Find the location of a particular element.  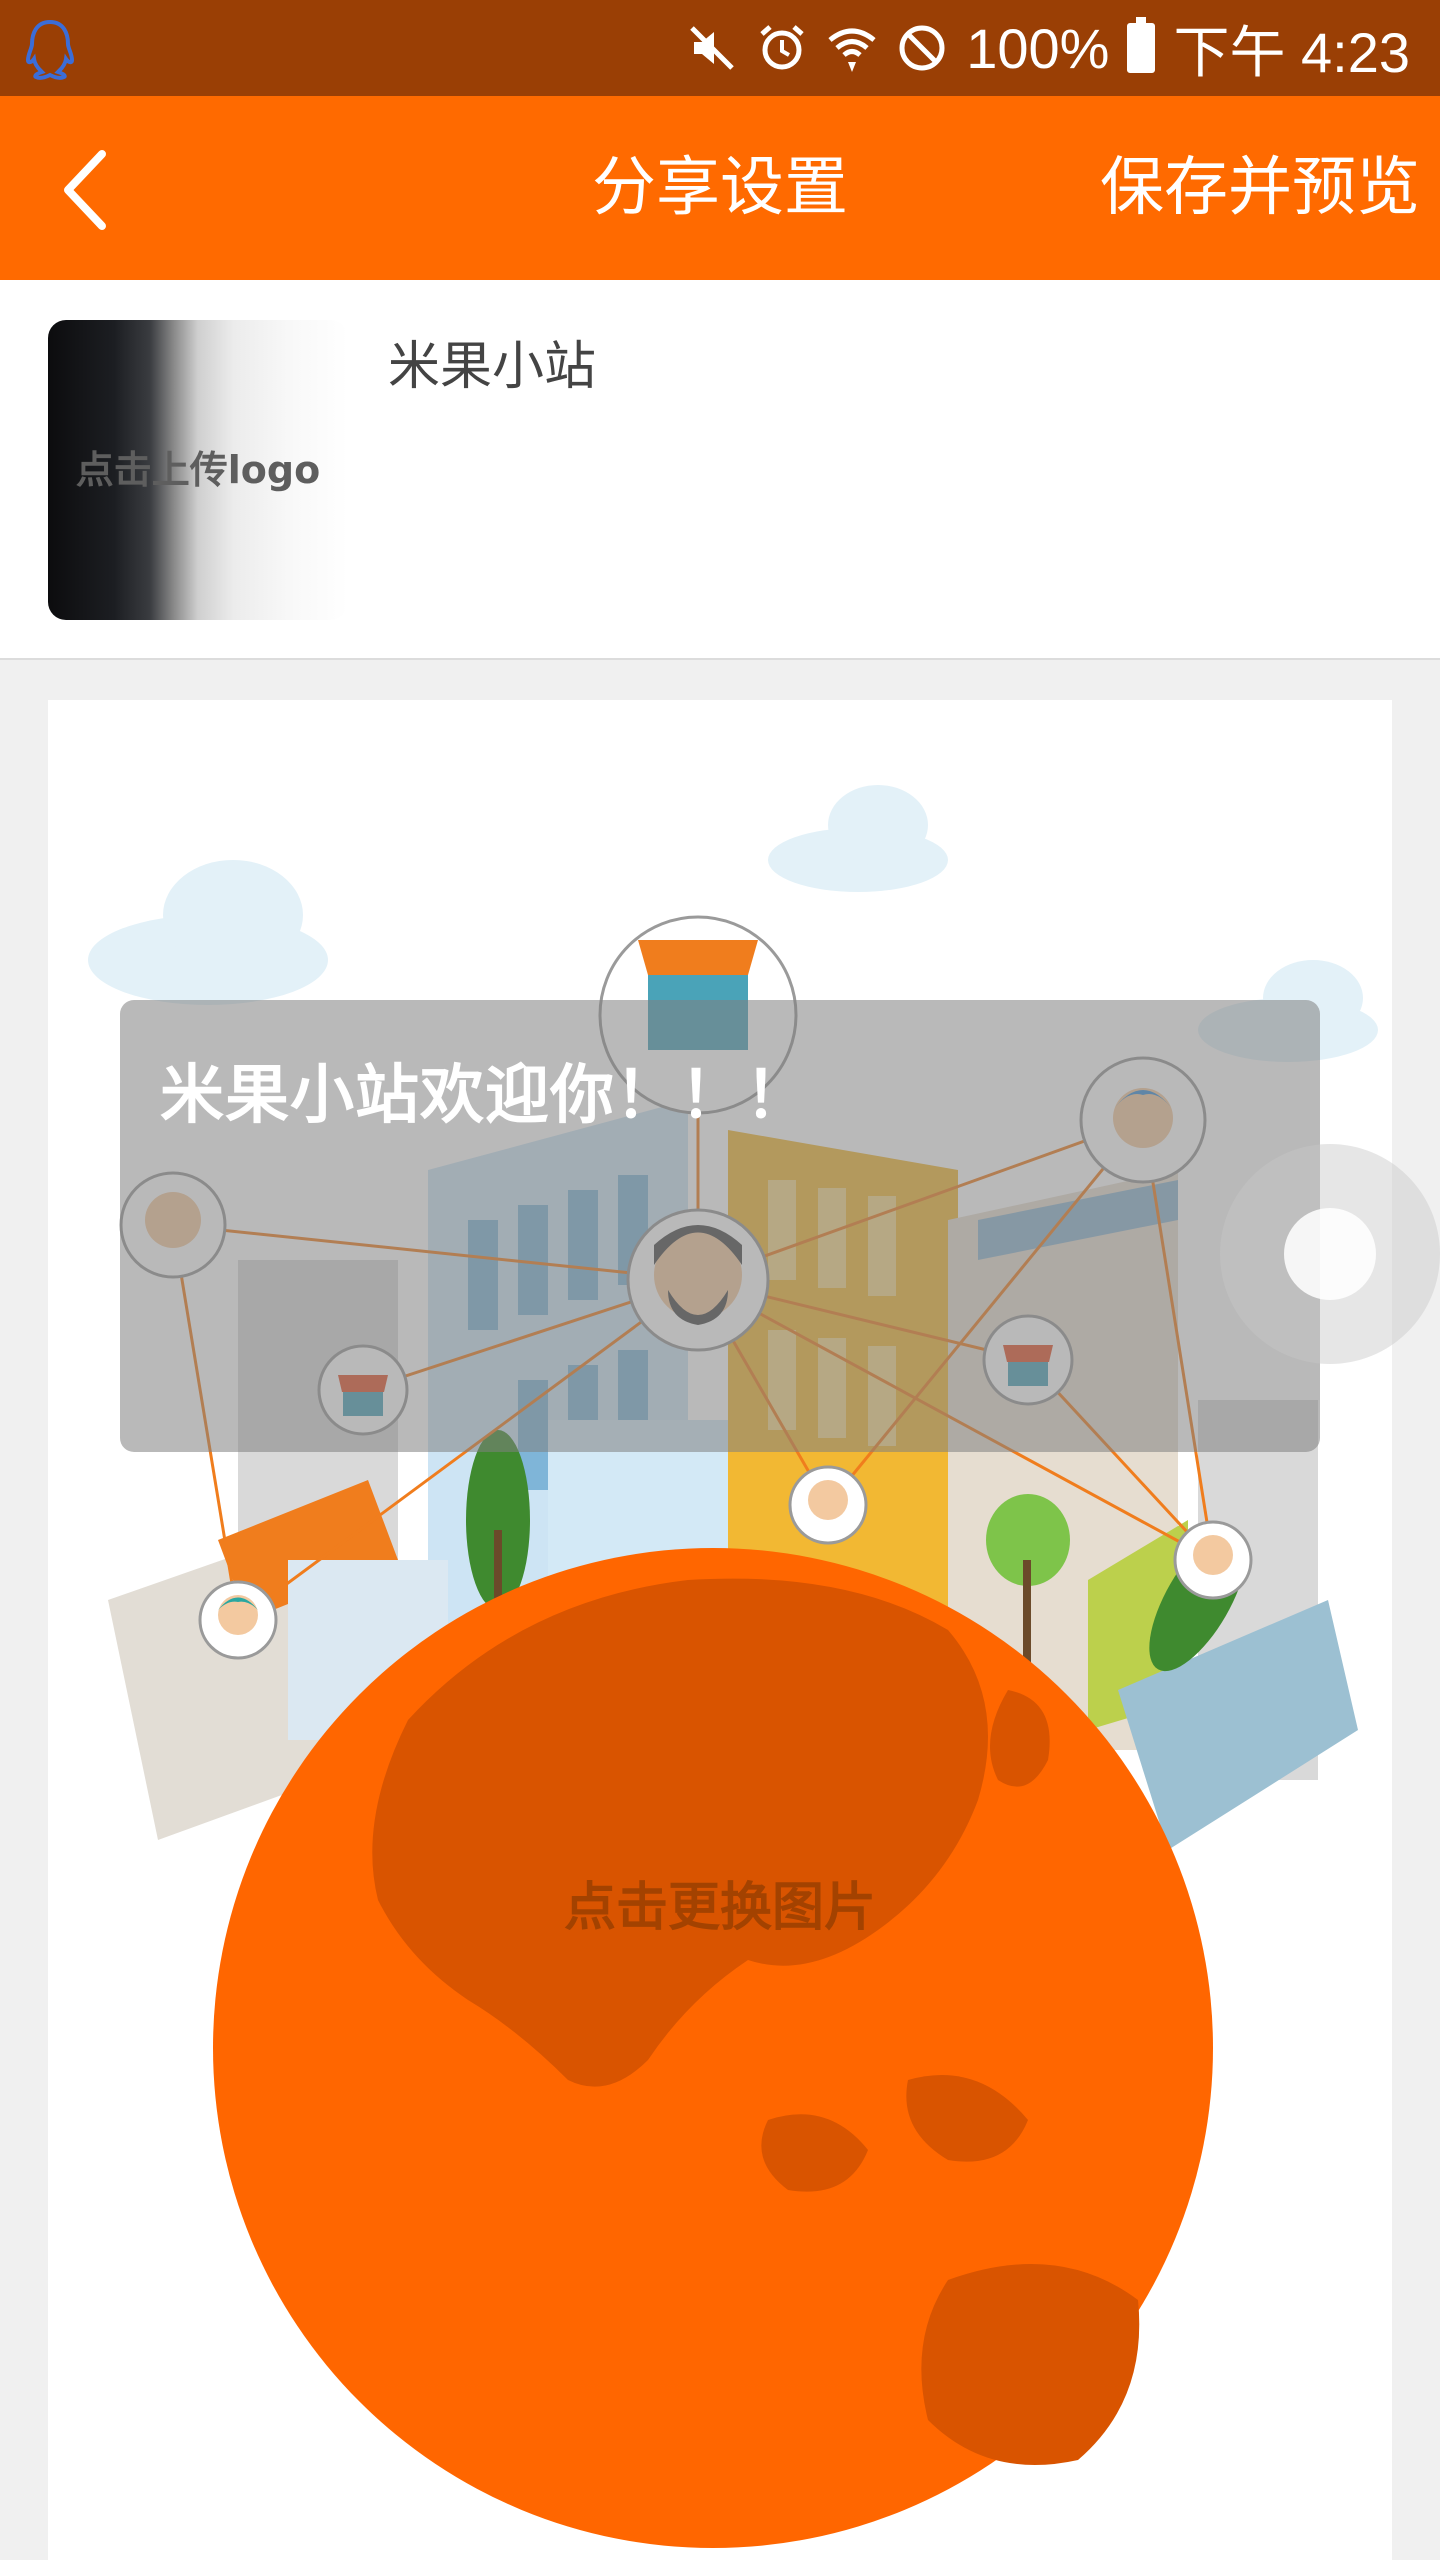

qq-icon is located at coordinates (50, 49).